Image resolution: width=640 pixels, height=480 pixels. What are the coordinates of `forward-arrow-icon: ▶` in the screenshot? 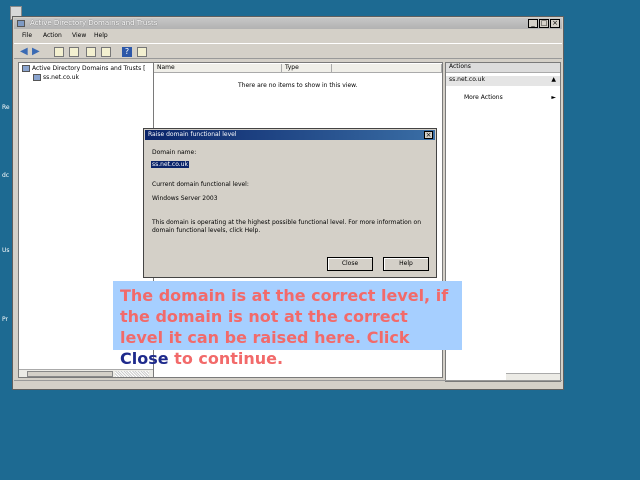 It's located at (37, 52).